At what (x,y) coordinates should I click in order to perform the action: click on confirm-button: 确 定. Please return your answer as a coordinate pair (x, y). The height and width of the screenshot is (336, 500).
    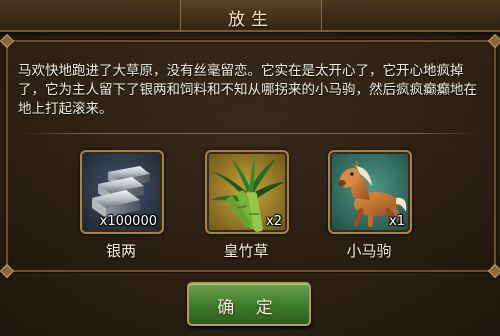
    Looking at the image, I should click on (249, 304).